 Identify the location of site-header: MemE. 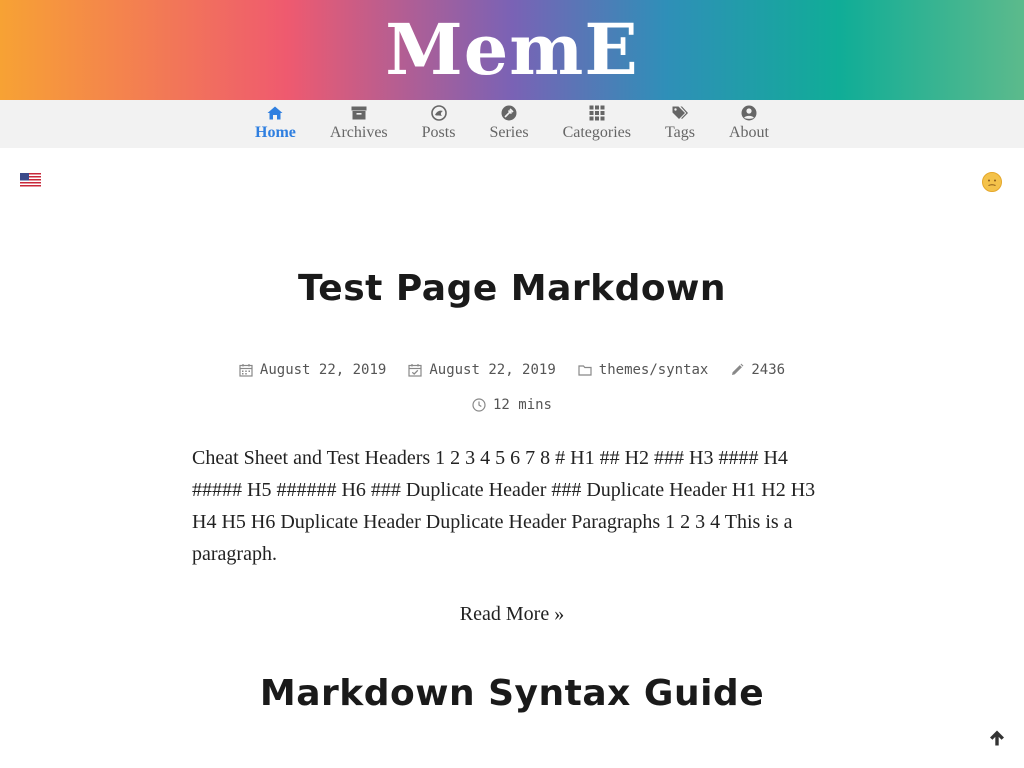
(512, 50).